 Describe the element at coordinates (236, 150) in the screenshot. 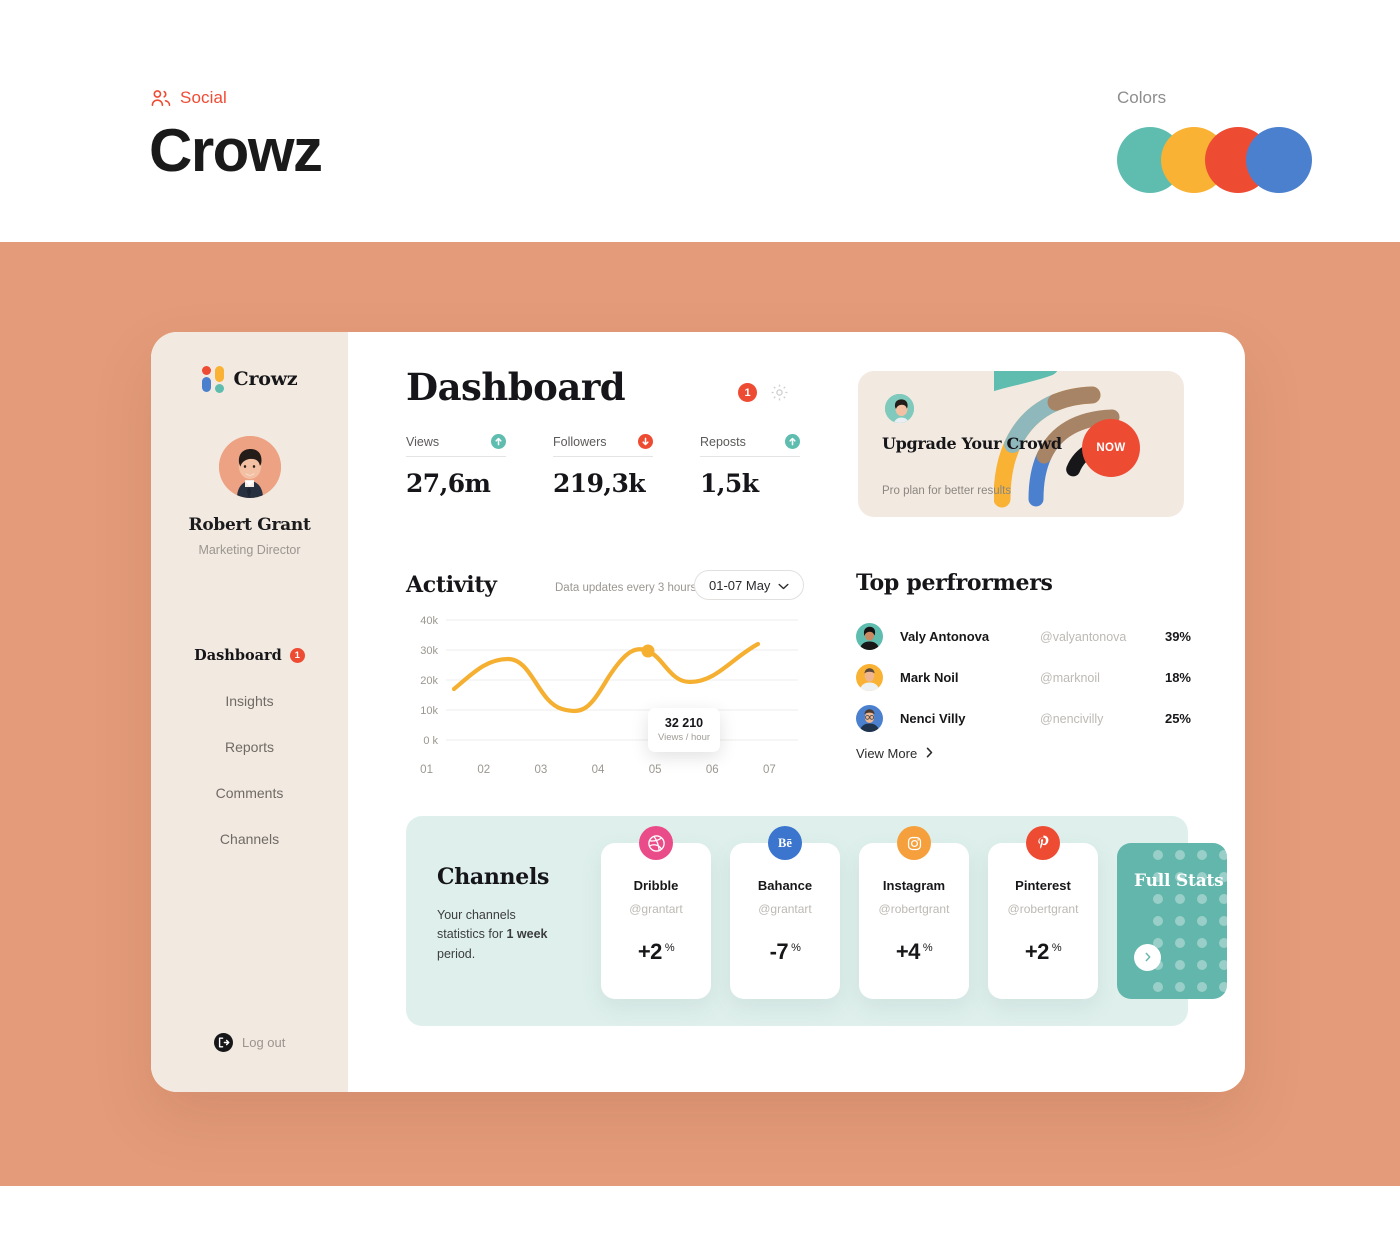

I see `brand-title: Crowz` at that location.